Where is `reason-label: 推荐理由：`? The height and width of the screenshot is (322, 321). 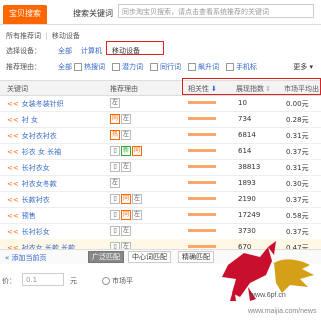
reason-label: 推荐理由： is located at coordinates (23, 67).